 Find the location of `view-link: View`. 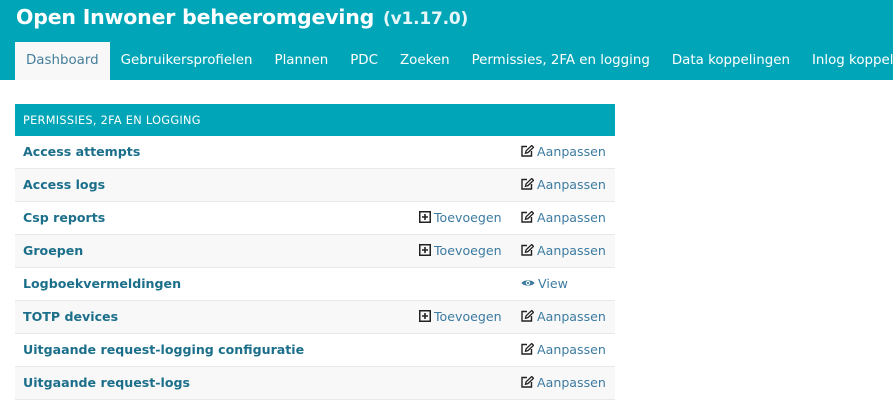

view-link: View is located at coordinates (544, 284).